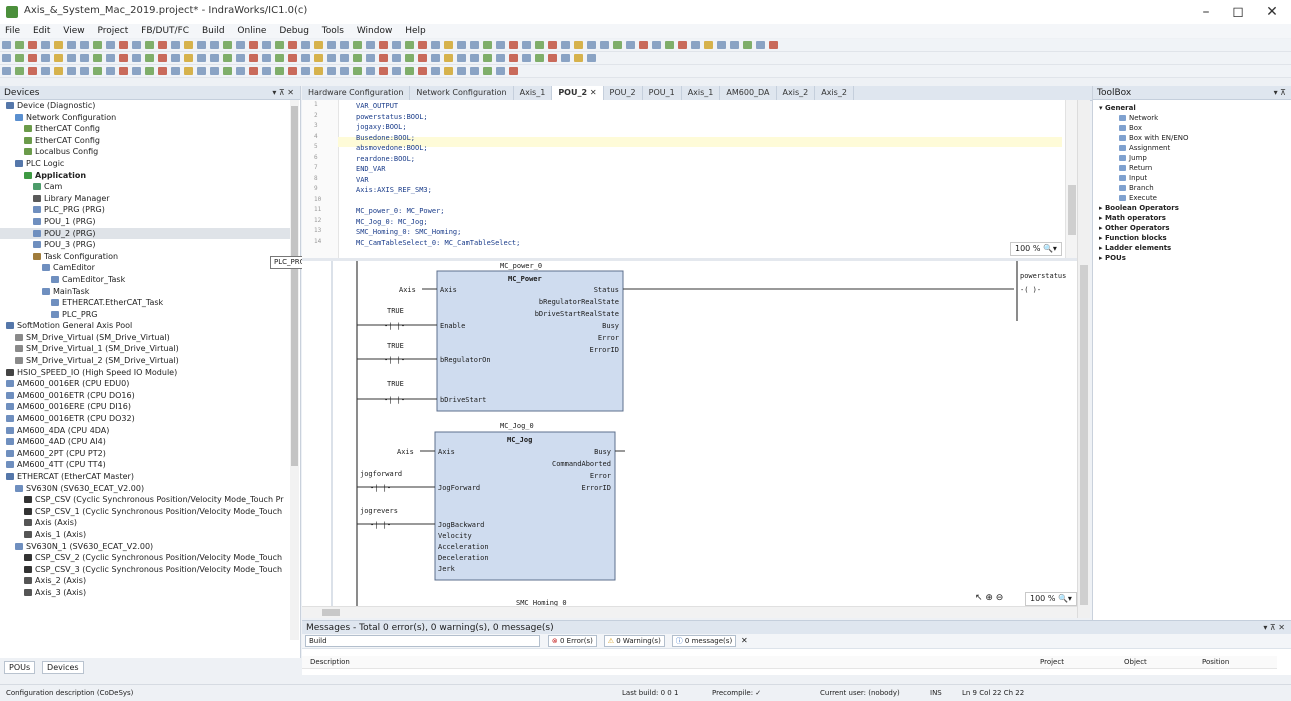 The width and height of the screenshot is (1291, 701). I want to click on tree-item: AM600_4DA (CPU 4DA), so click(145, 431).